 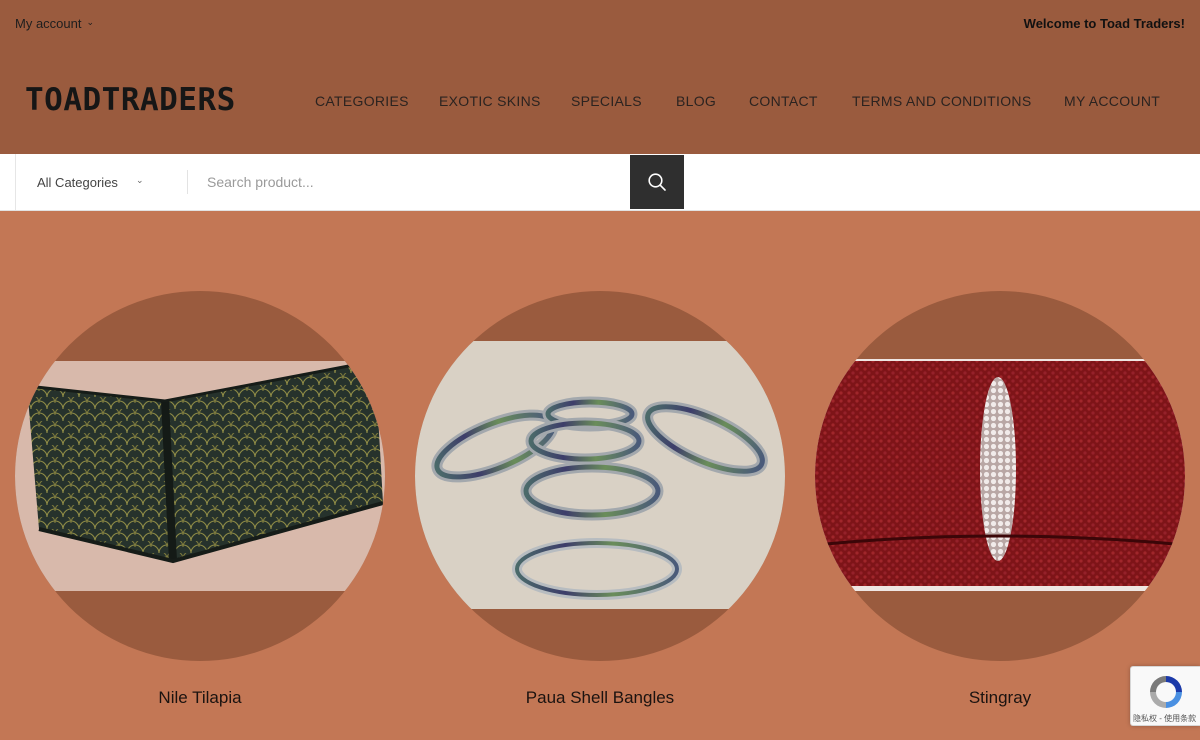 What do you see at coordinates (941, 101) in the screenshot?
I see `nav-item-terms-and-conditions: TERMS AND CONDITIONS` at bounding box center [941, 101].